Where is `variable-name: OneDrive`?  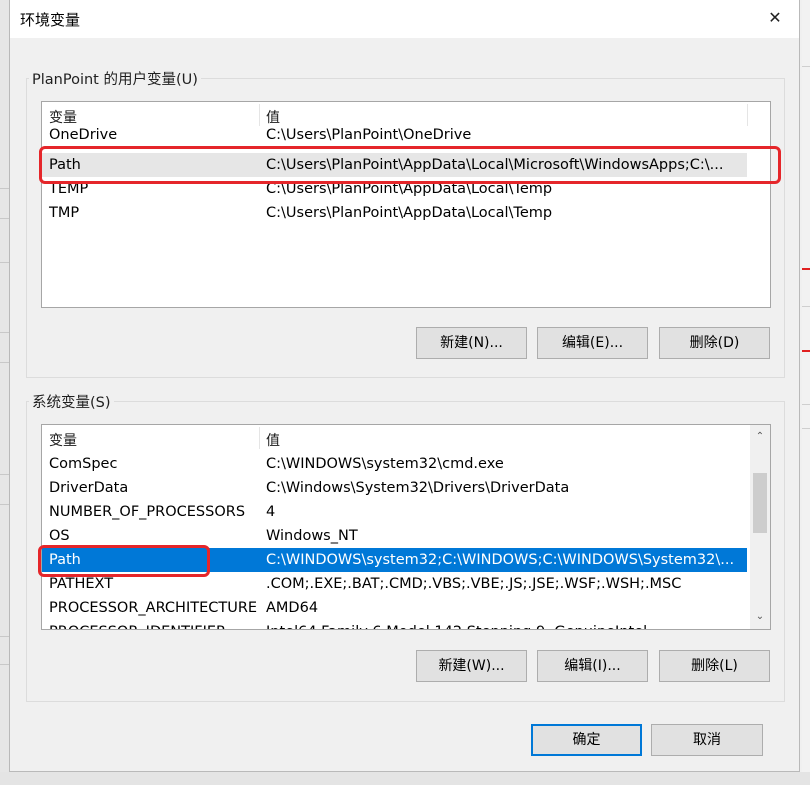
variable-name: OneDrive is located at coordinates (83, 135).